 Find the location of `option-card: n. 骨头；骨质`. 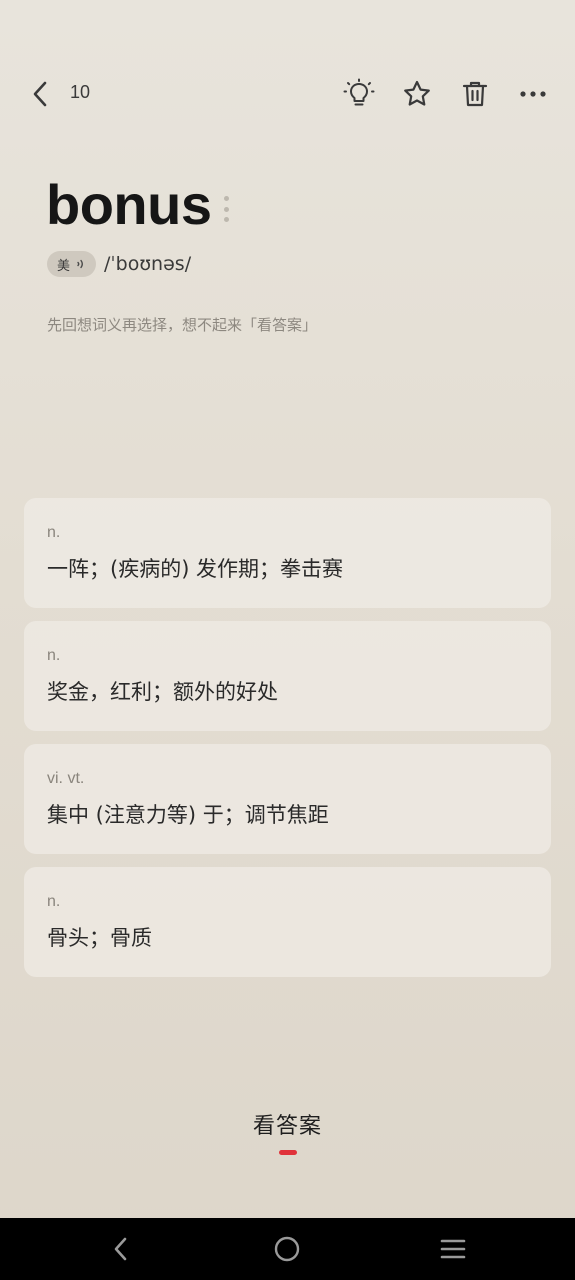

option-card: n. 骨头；骨质 is located at coordinates (287, 922).